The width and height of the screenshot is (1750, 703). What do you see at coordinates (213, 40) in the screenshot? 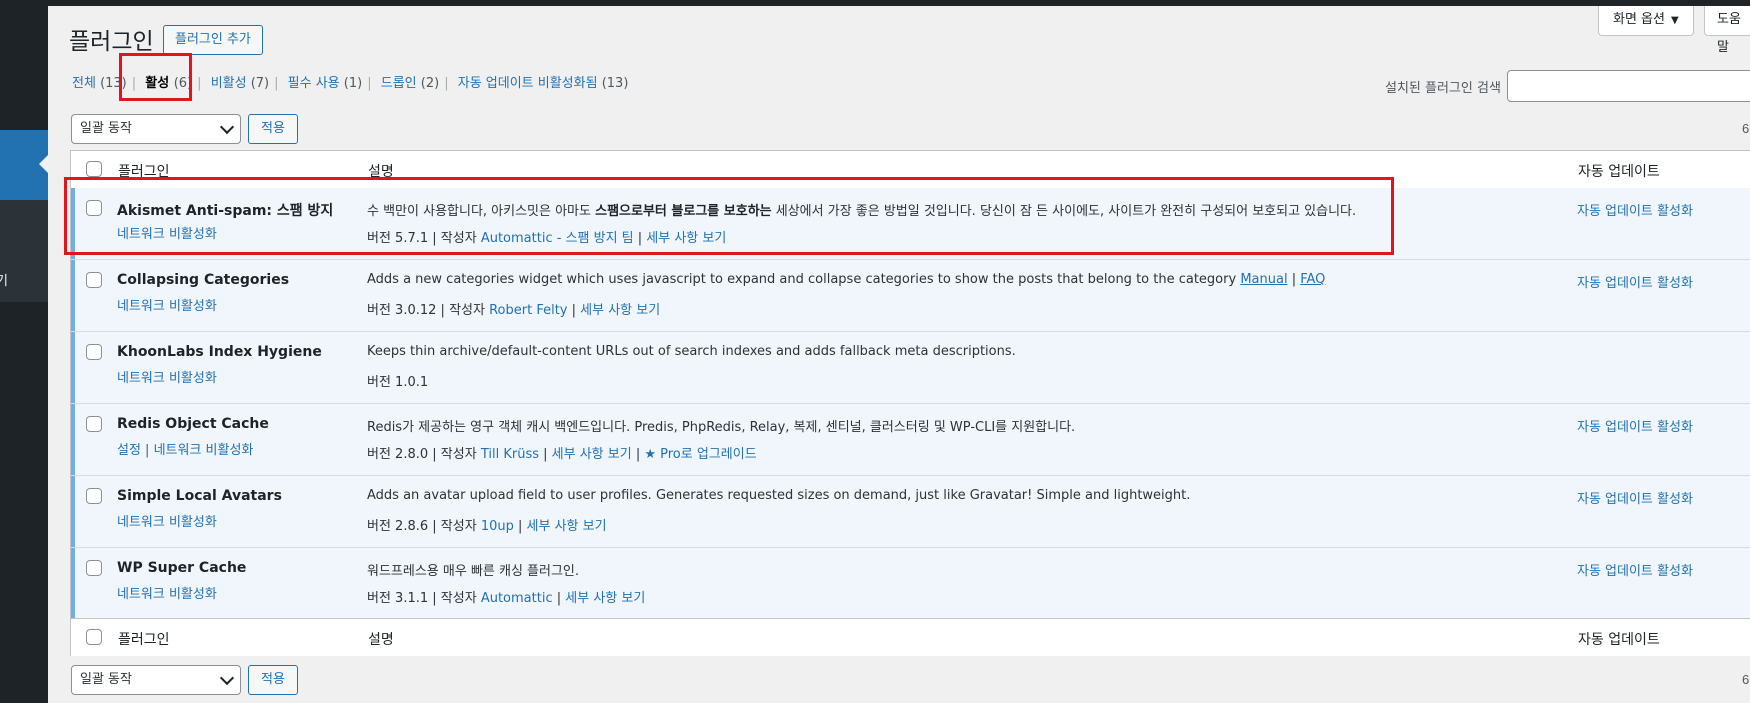
I see `add-plugin-button: 플러그인 추가` at bounding box center [213, 40].